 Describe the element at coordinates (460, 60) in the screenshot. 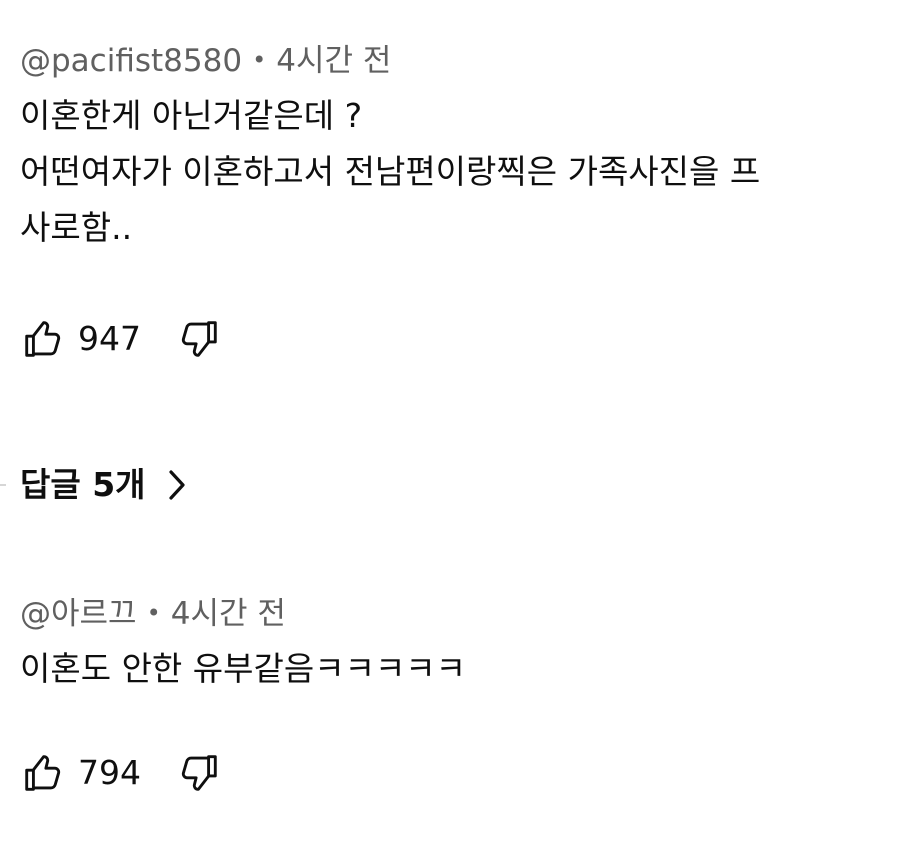

I see `comment-header: @pacifist8580 • 4시간 전` at that location.